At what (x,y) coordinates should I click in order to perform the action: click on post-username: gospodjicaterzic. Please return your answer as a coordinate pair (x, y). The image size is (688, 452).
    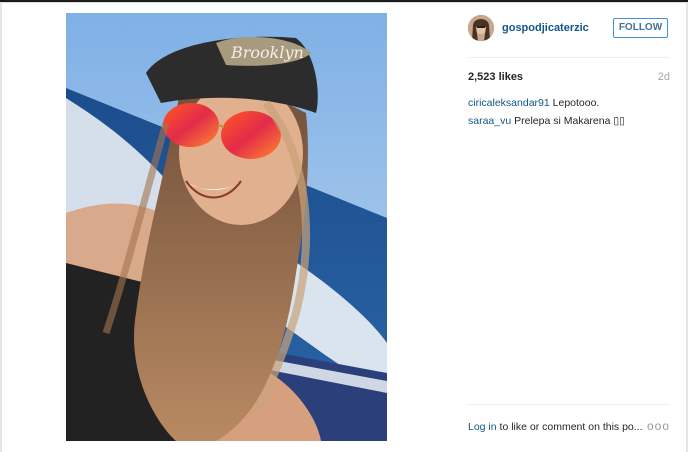
    Looking at the image, I should click on (545, 28).